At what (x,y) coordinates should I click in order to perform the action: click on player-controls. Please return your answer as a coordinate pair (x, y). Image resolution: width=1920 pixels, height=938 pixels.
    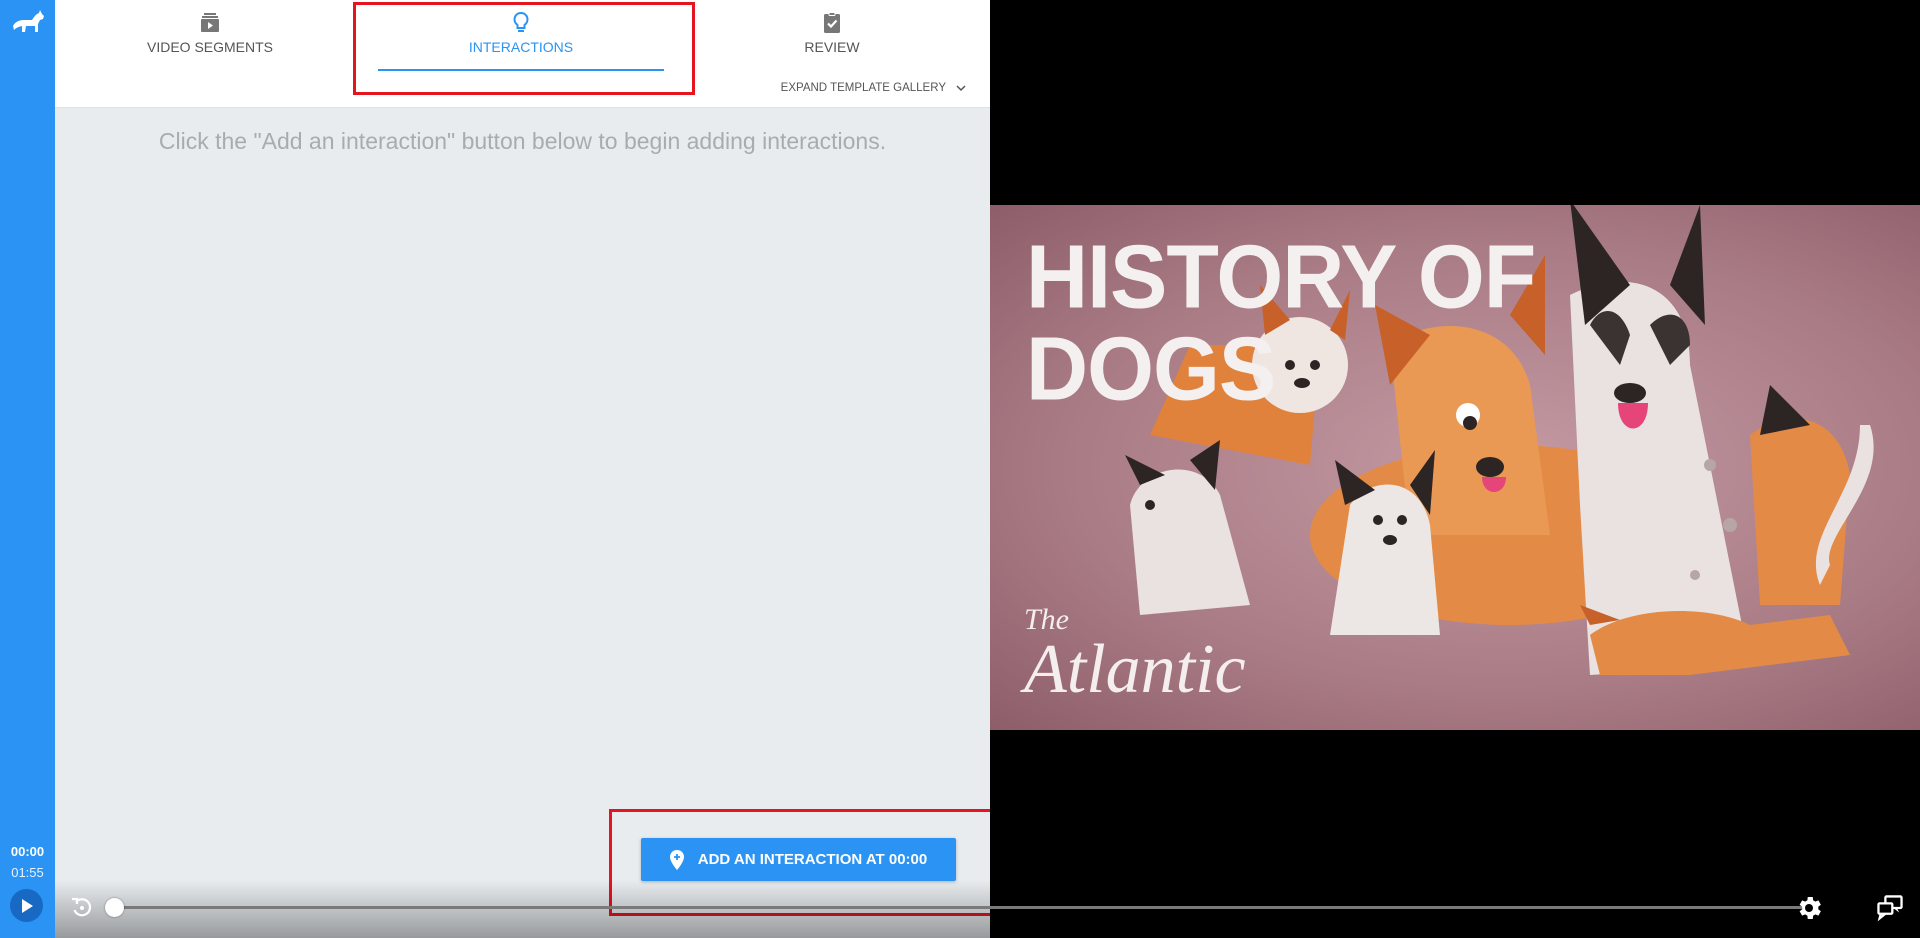
    Looking at the image, I should click on (987, 909).